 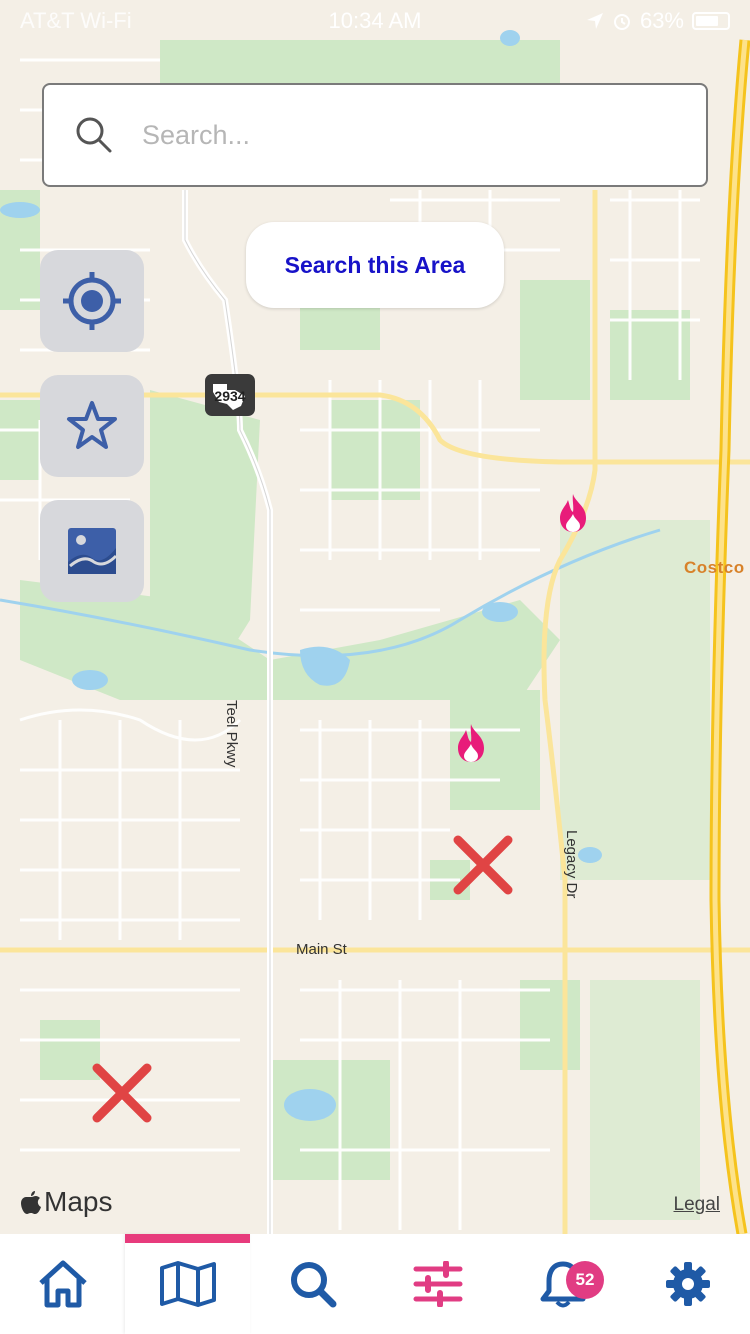 What do you see at coordinates (714, 567) in the screenshot?
I see `poi-label-costco: Costco` at bounding box center [714, 567].